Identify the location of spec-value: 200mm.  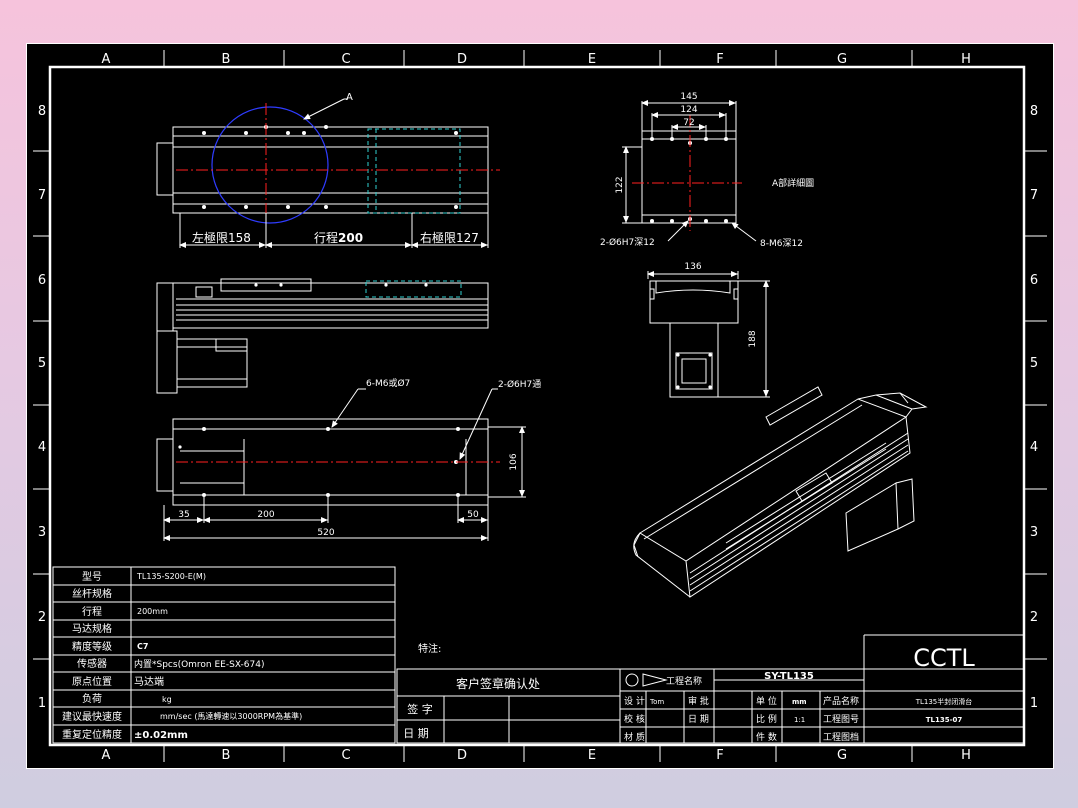
(152, 611).